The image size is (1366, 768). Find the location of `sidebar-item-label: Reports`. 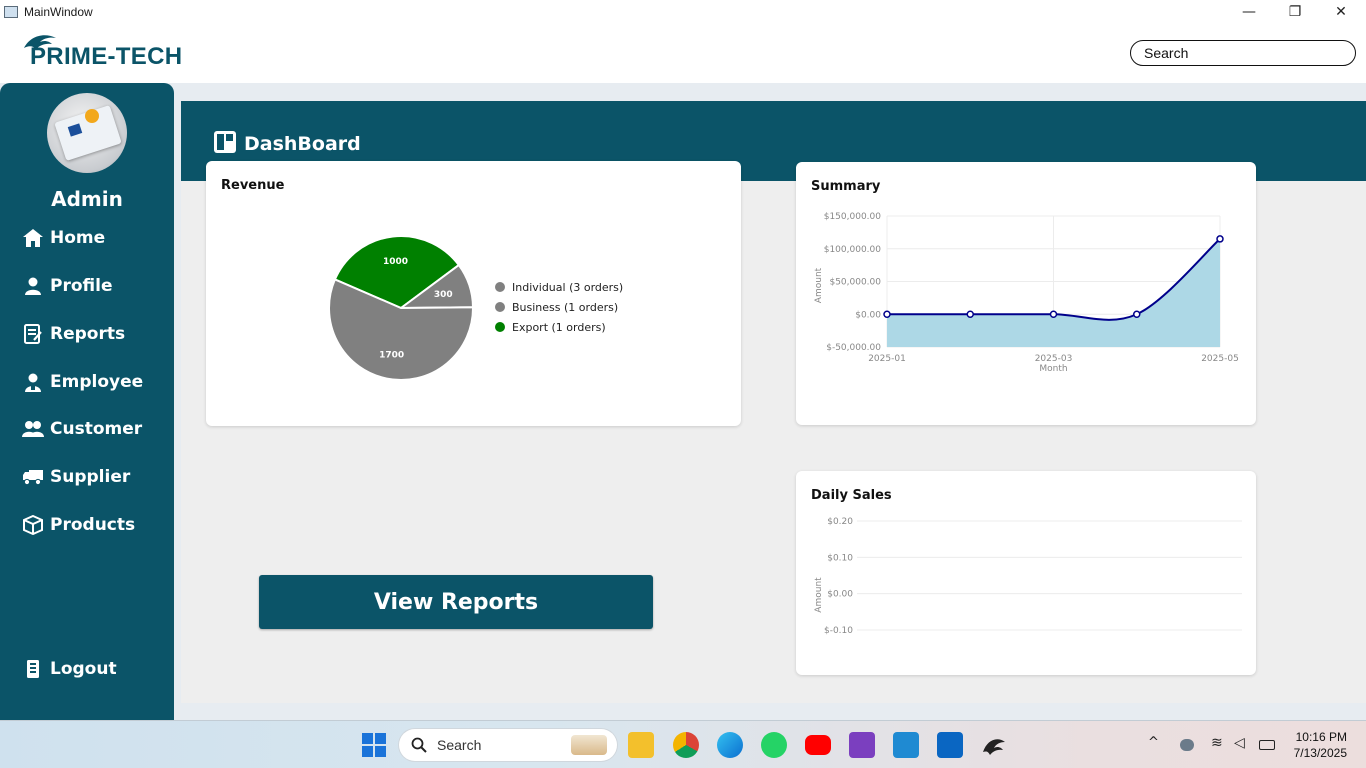

sidebar-item-label: Reports is located at coordinates (88, 334).